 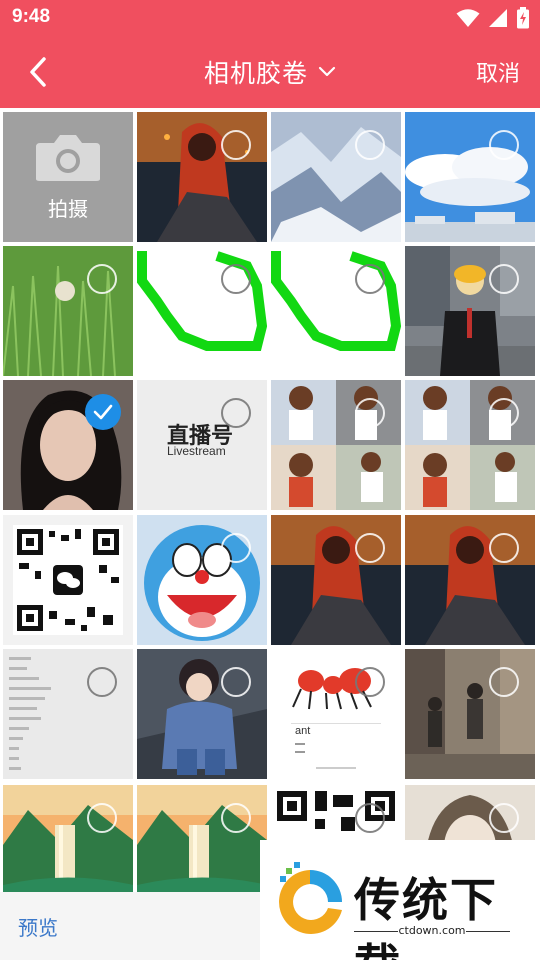 What do you see at coordinates (196, 451) in the screenshot?
I see `livestream-sub-text: Livestream` at bounding box center [196, 451].